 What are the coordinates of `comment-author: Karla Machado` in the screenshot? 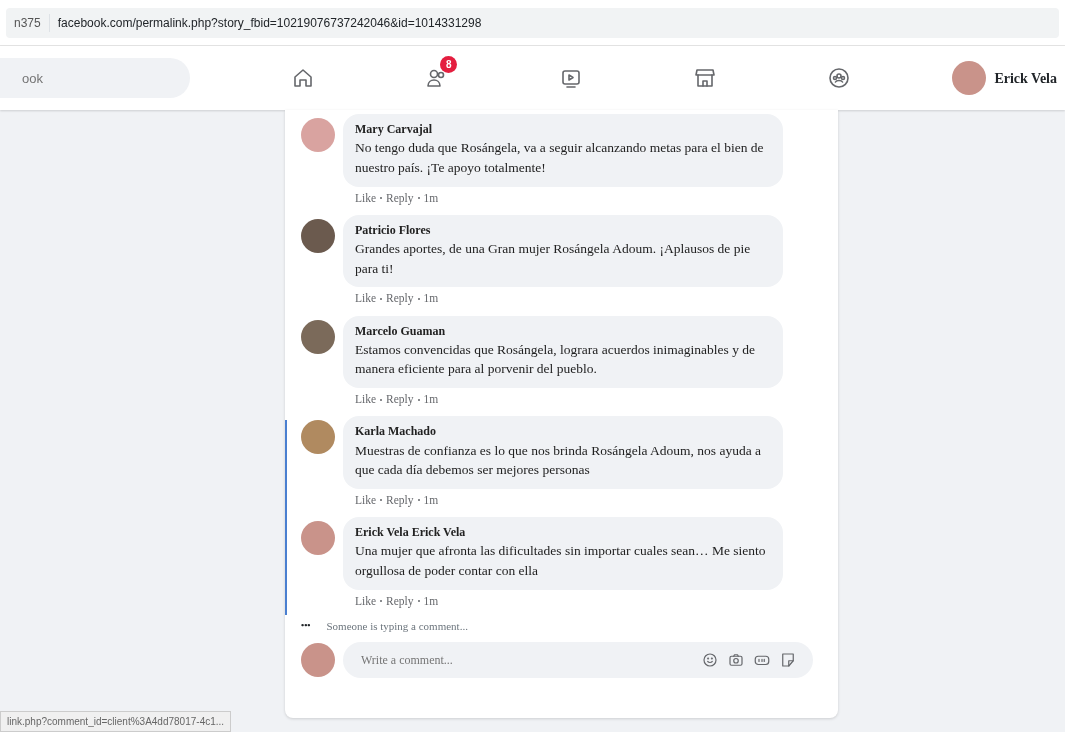 It's located at (563, 432).